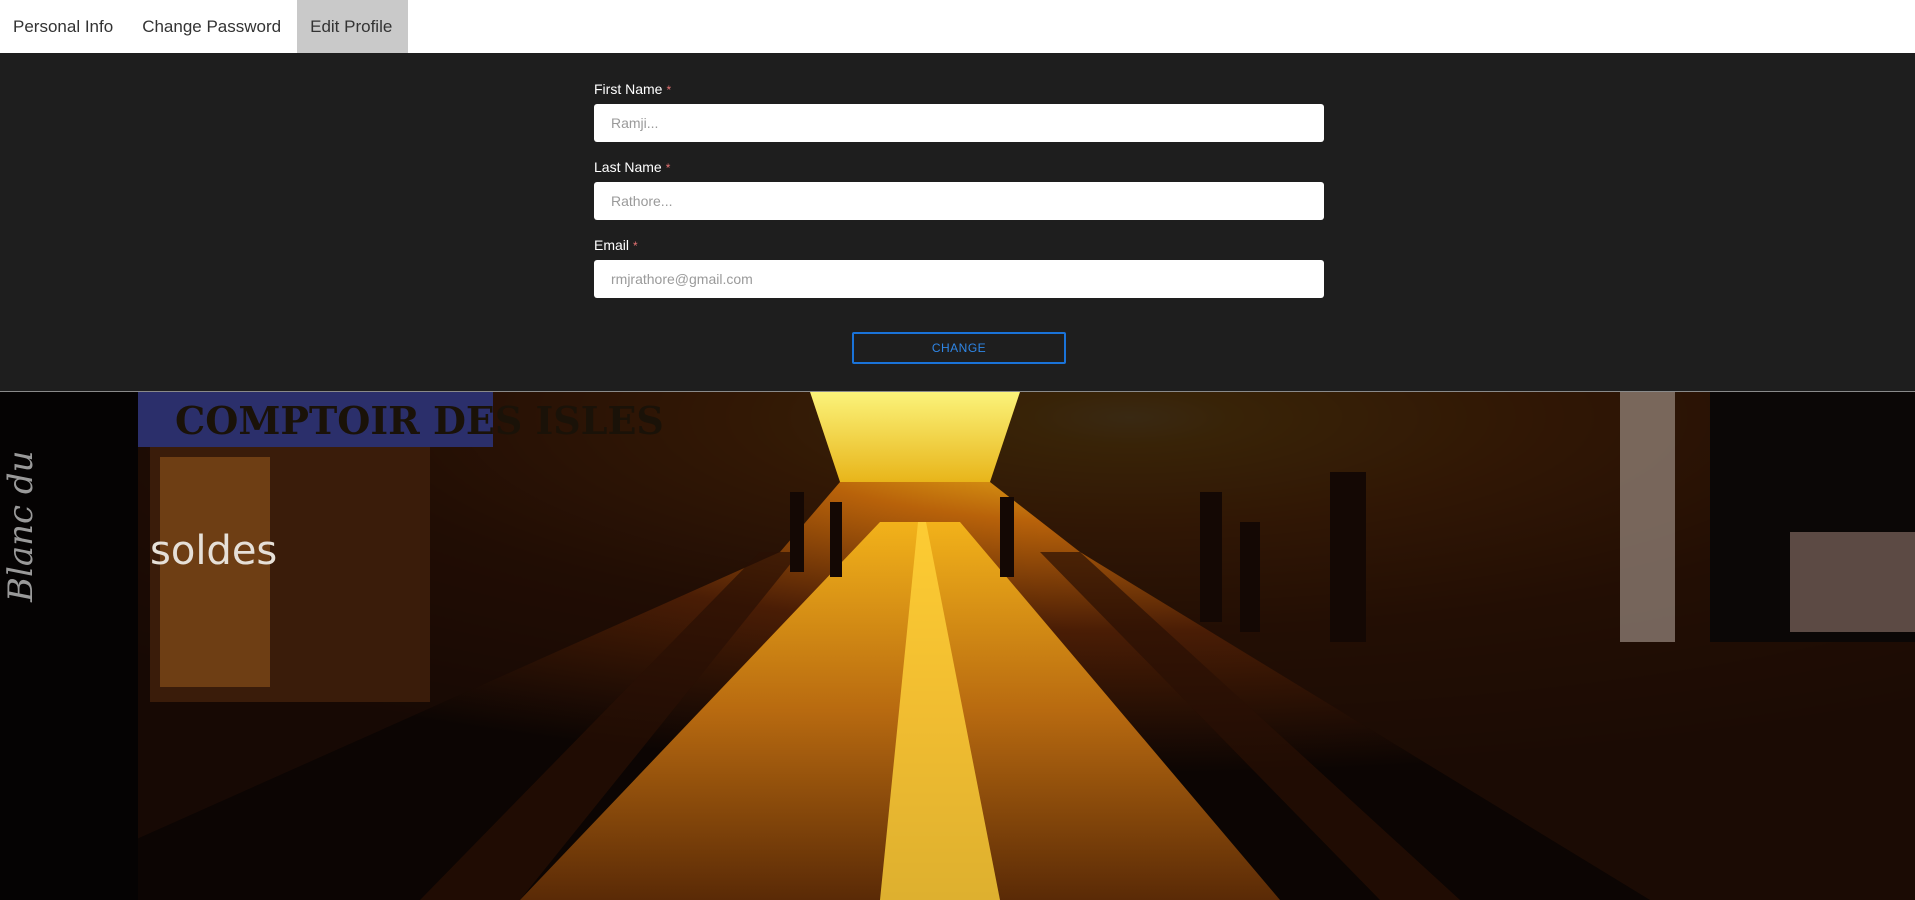 The height and width of the screenshot is (900, 1915). I want to click on change-button: CHANGE, so click(959, 348).